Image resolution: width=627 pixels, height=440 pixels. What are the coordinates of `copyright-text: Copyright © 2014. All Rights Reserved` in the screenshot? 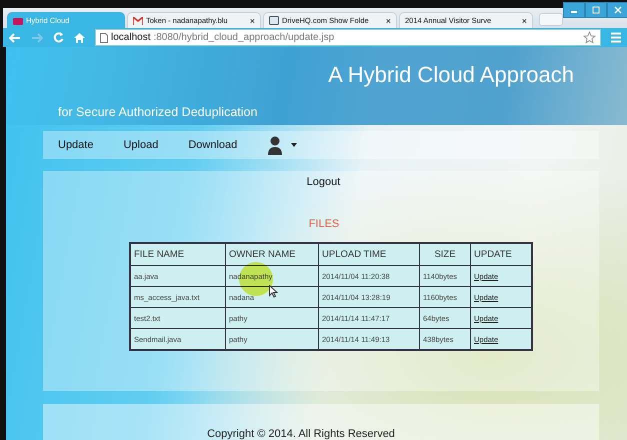 It's located at (301, 434).